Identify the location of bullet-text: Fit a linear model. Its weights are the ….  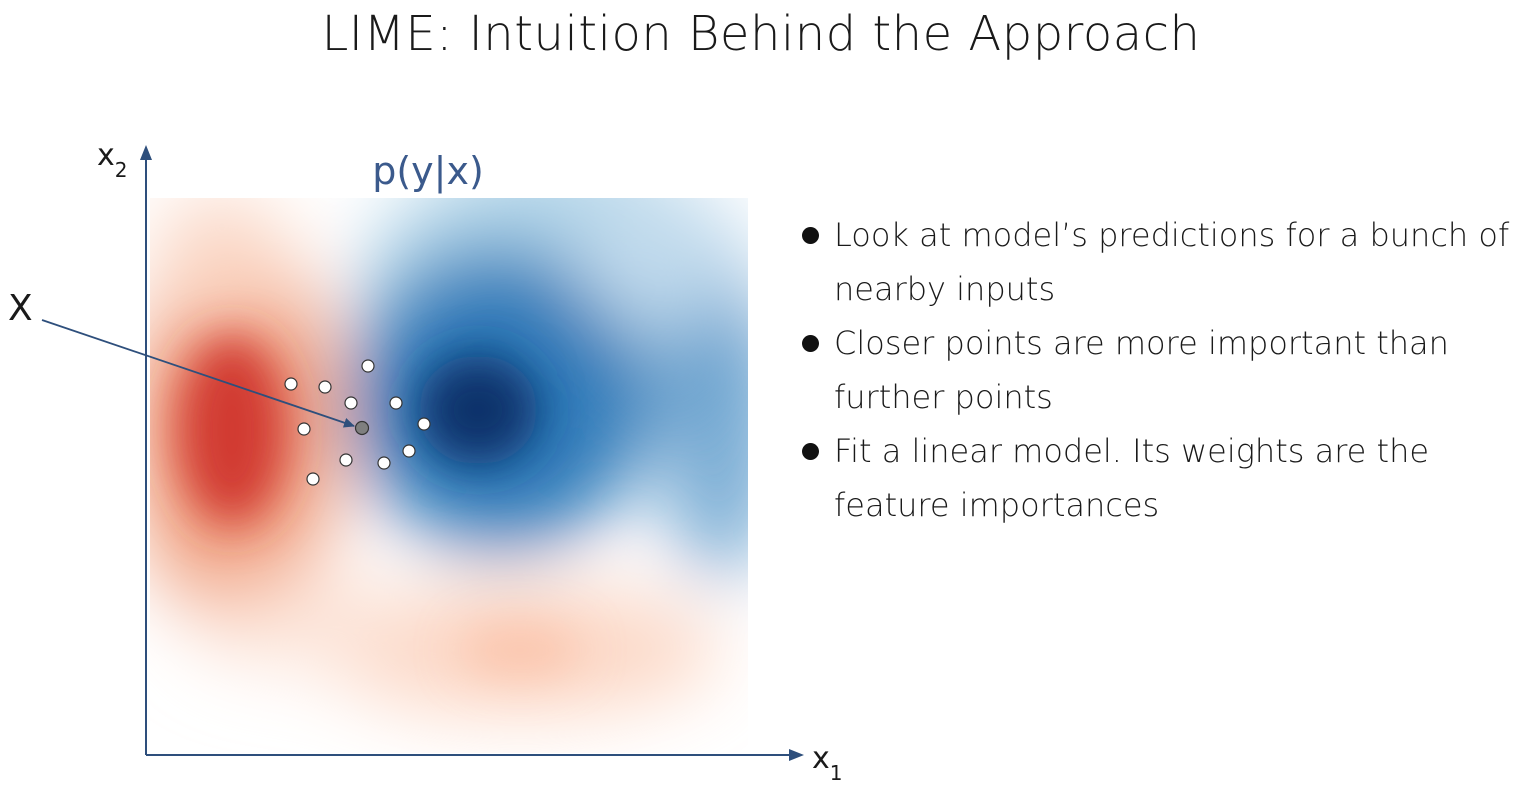
(1132, 478).